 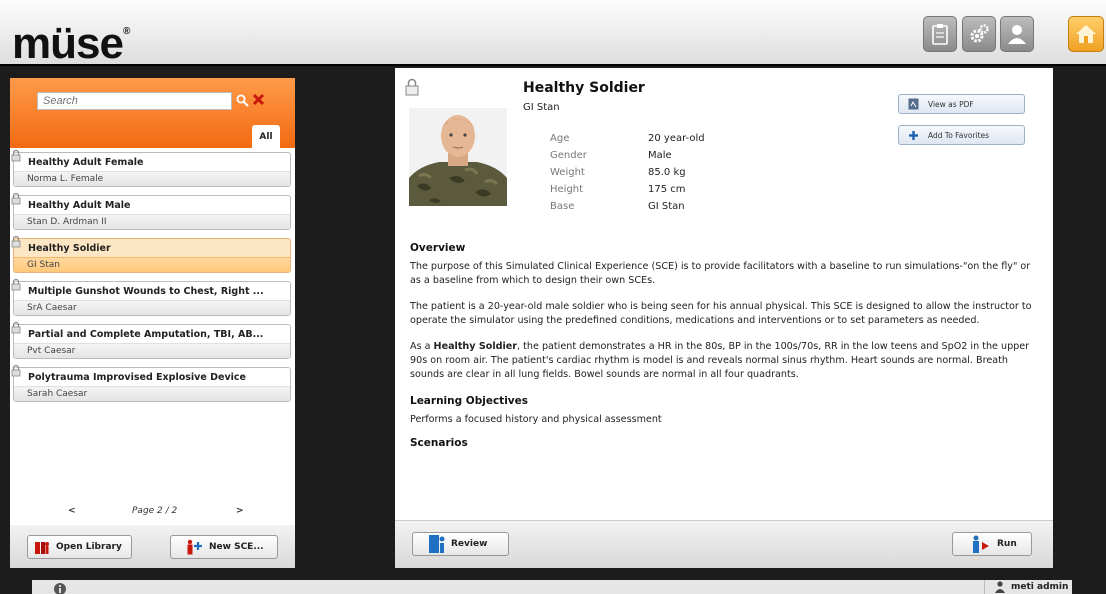 I want to click on library-icon, so click(x=42, y=548).